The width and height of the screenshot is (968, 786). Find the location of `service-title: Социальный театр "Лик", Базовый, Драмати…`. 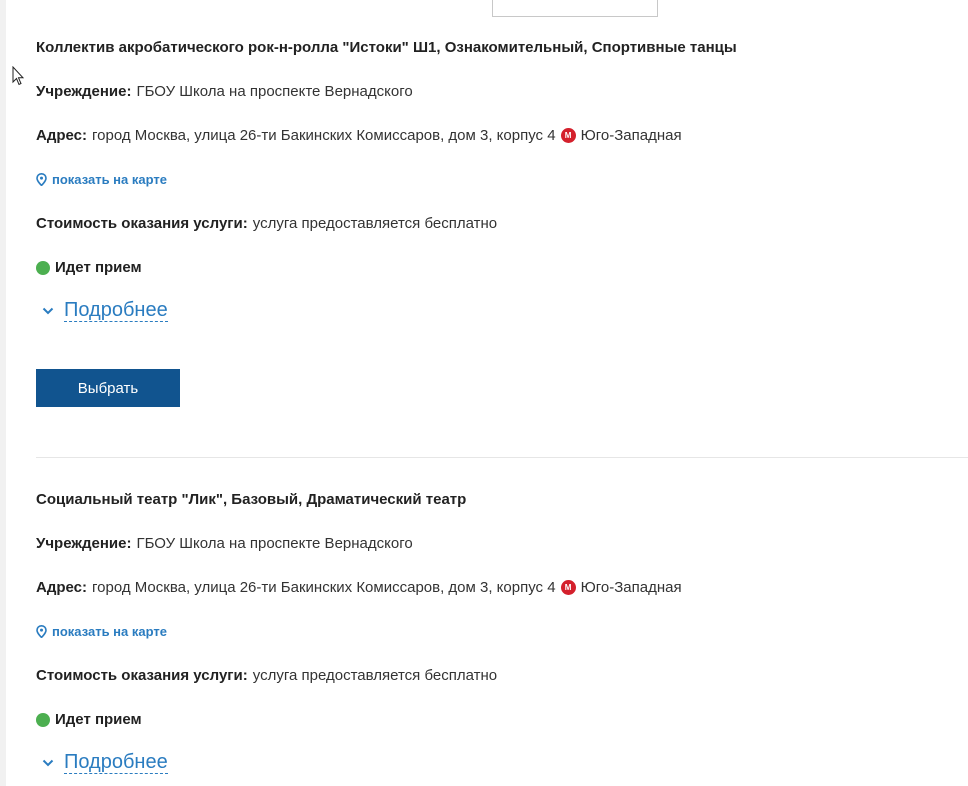

service-title: Социальный театр "Лик", Базовый, Драмати… is located at coordinates (251, 499).